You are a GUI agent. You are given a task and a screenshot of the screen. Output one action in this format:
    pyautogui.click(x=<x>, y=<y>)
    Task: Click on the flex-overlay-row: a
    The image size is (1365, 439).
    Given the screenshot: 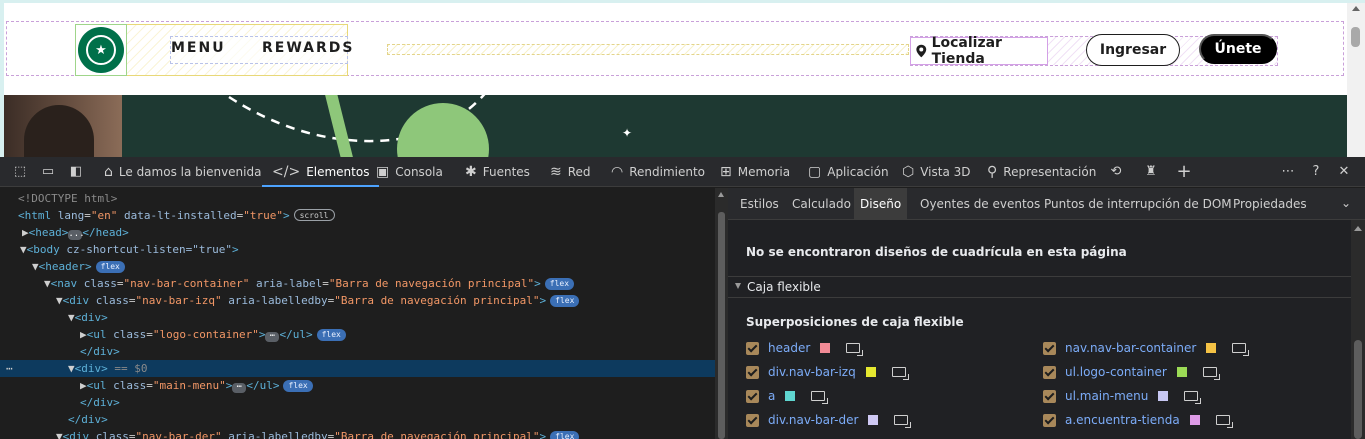 What is the action you would take?
    pyautogui.click(x=787, y=396)
    